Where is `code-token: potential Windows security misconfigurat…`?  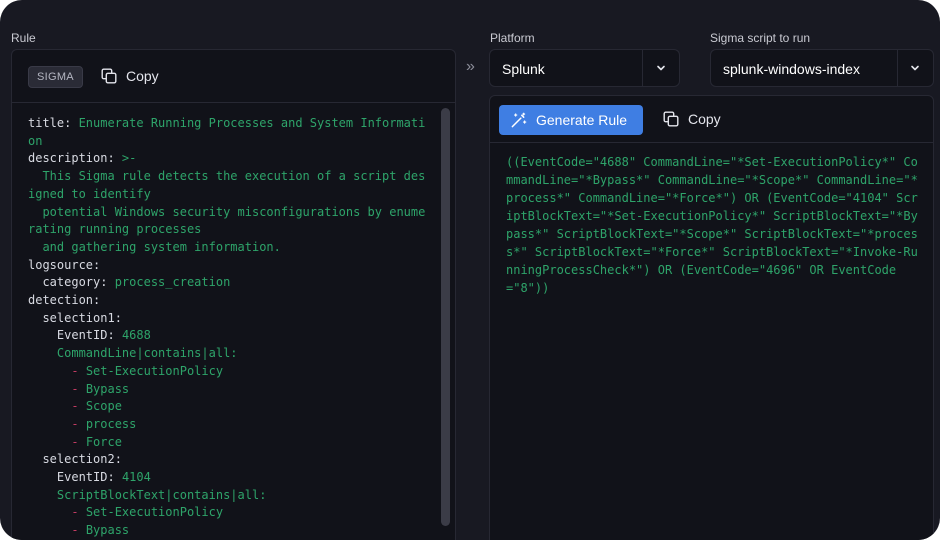 code-token: potential Windows security misconfigurat… is located at coordinates (227, 220).